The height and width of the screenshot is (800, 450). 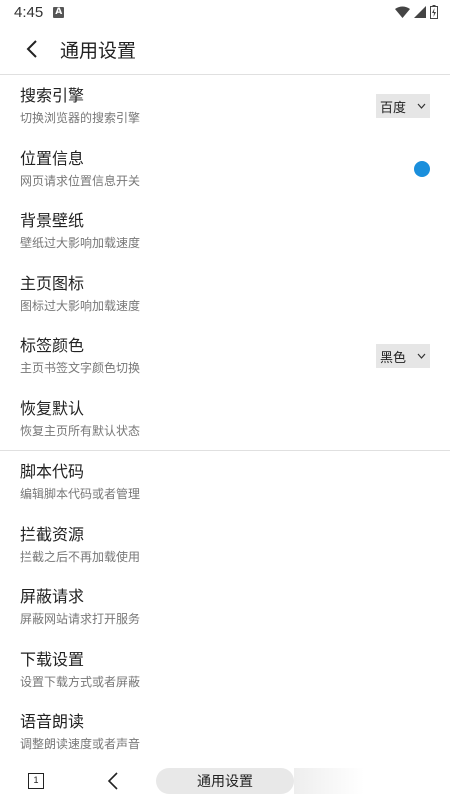 What do you see at coordinates (402, 12) in the screenshot?
I see `wifi-icon` at bounding box center [402, 12].